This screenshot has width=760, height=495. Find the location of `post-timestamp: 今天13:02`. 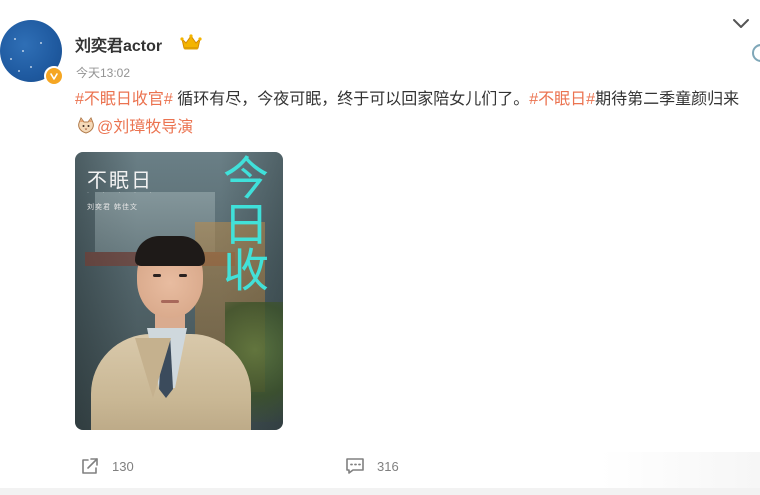

post-timestamp: 今天13:02 is located at coordinates (103, 72).